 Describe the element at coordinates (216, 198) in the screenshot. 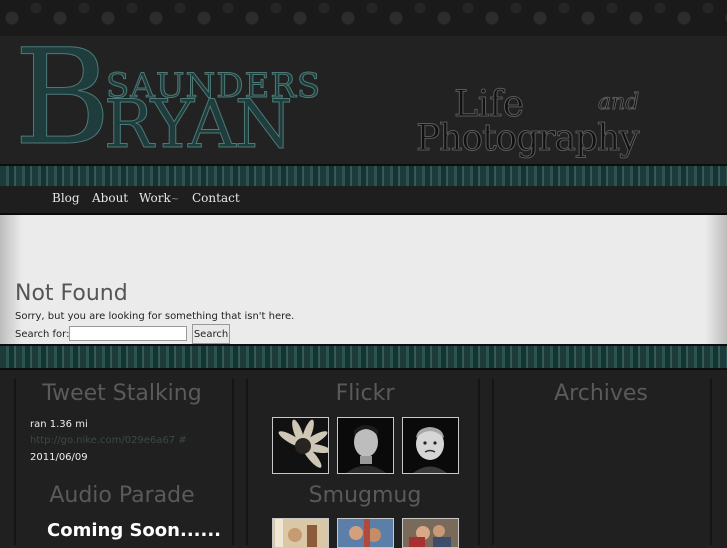

I see `nav-contact: Contact` at that location.